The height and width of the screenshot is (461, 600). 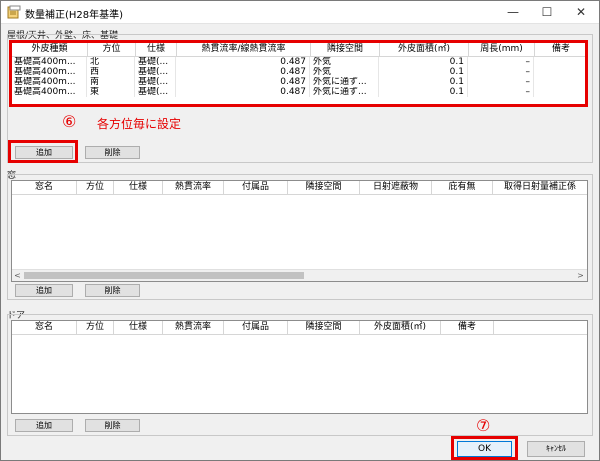 What do you see at coordinates (547, 12) in the screenshot?
I see `maximize-button: ☐` at bounding box center [547, 12].